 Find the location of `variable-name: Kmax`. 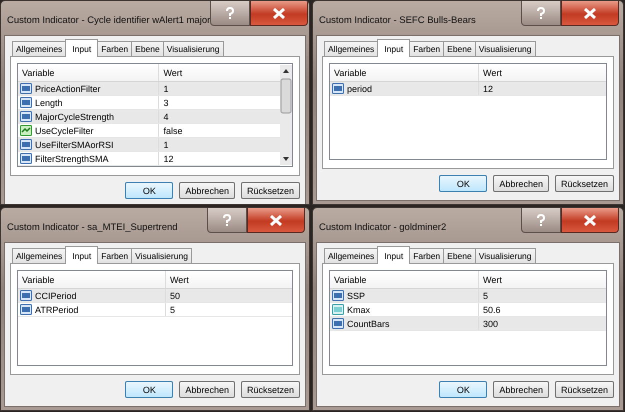

variable-name: Kmax is located at coordinates (358, 309).